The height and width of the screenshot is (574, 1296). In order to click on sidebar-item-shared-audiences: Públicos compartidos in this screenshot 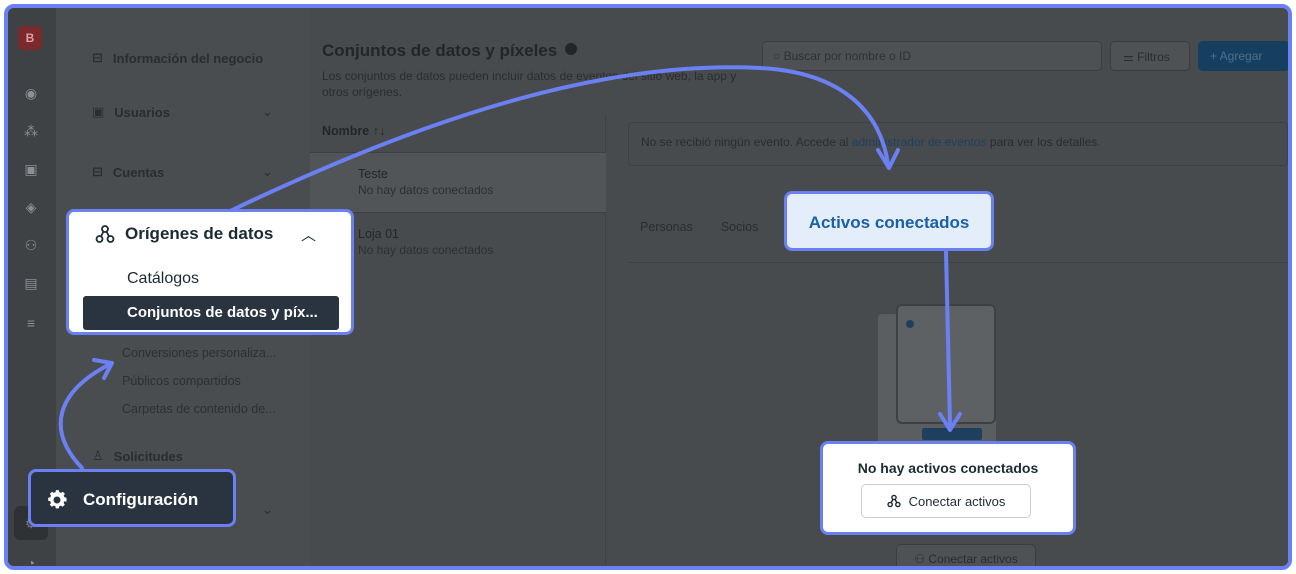, I will do `click(181, 381)`.